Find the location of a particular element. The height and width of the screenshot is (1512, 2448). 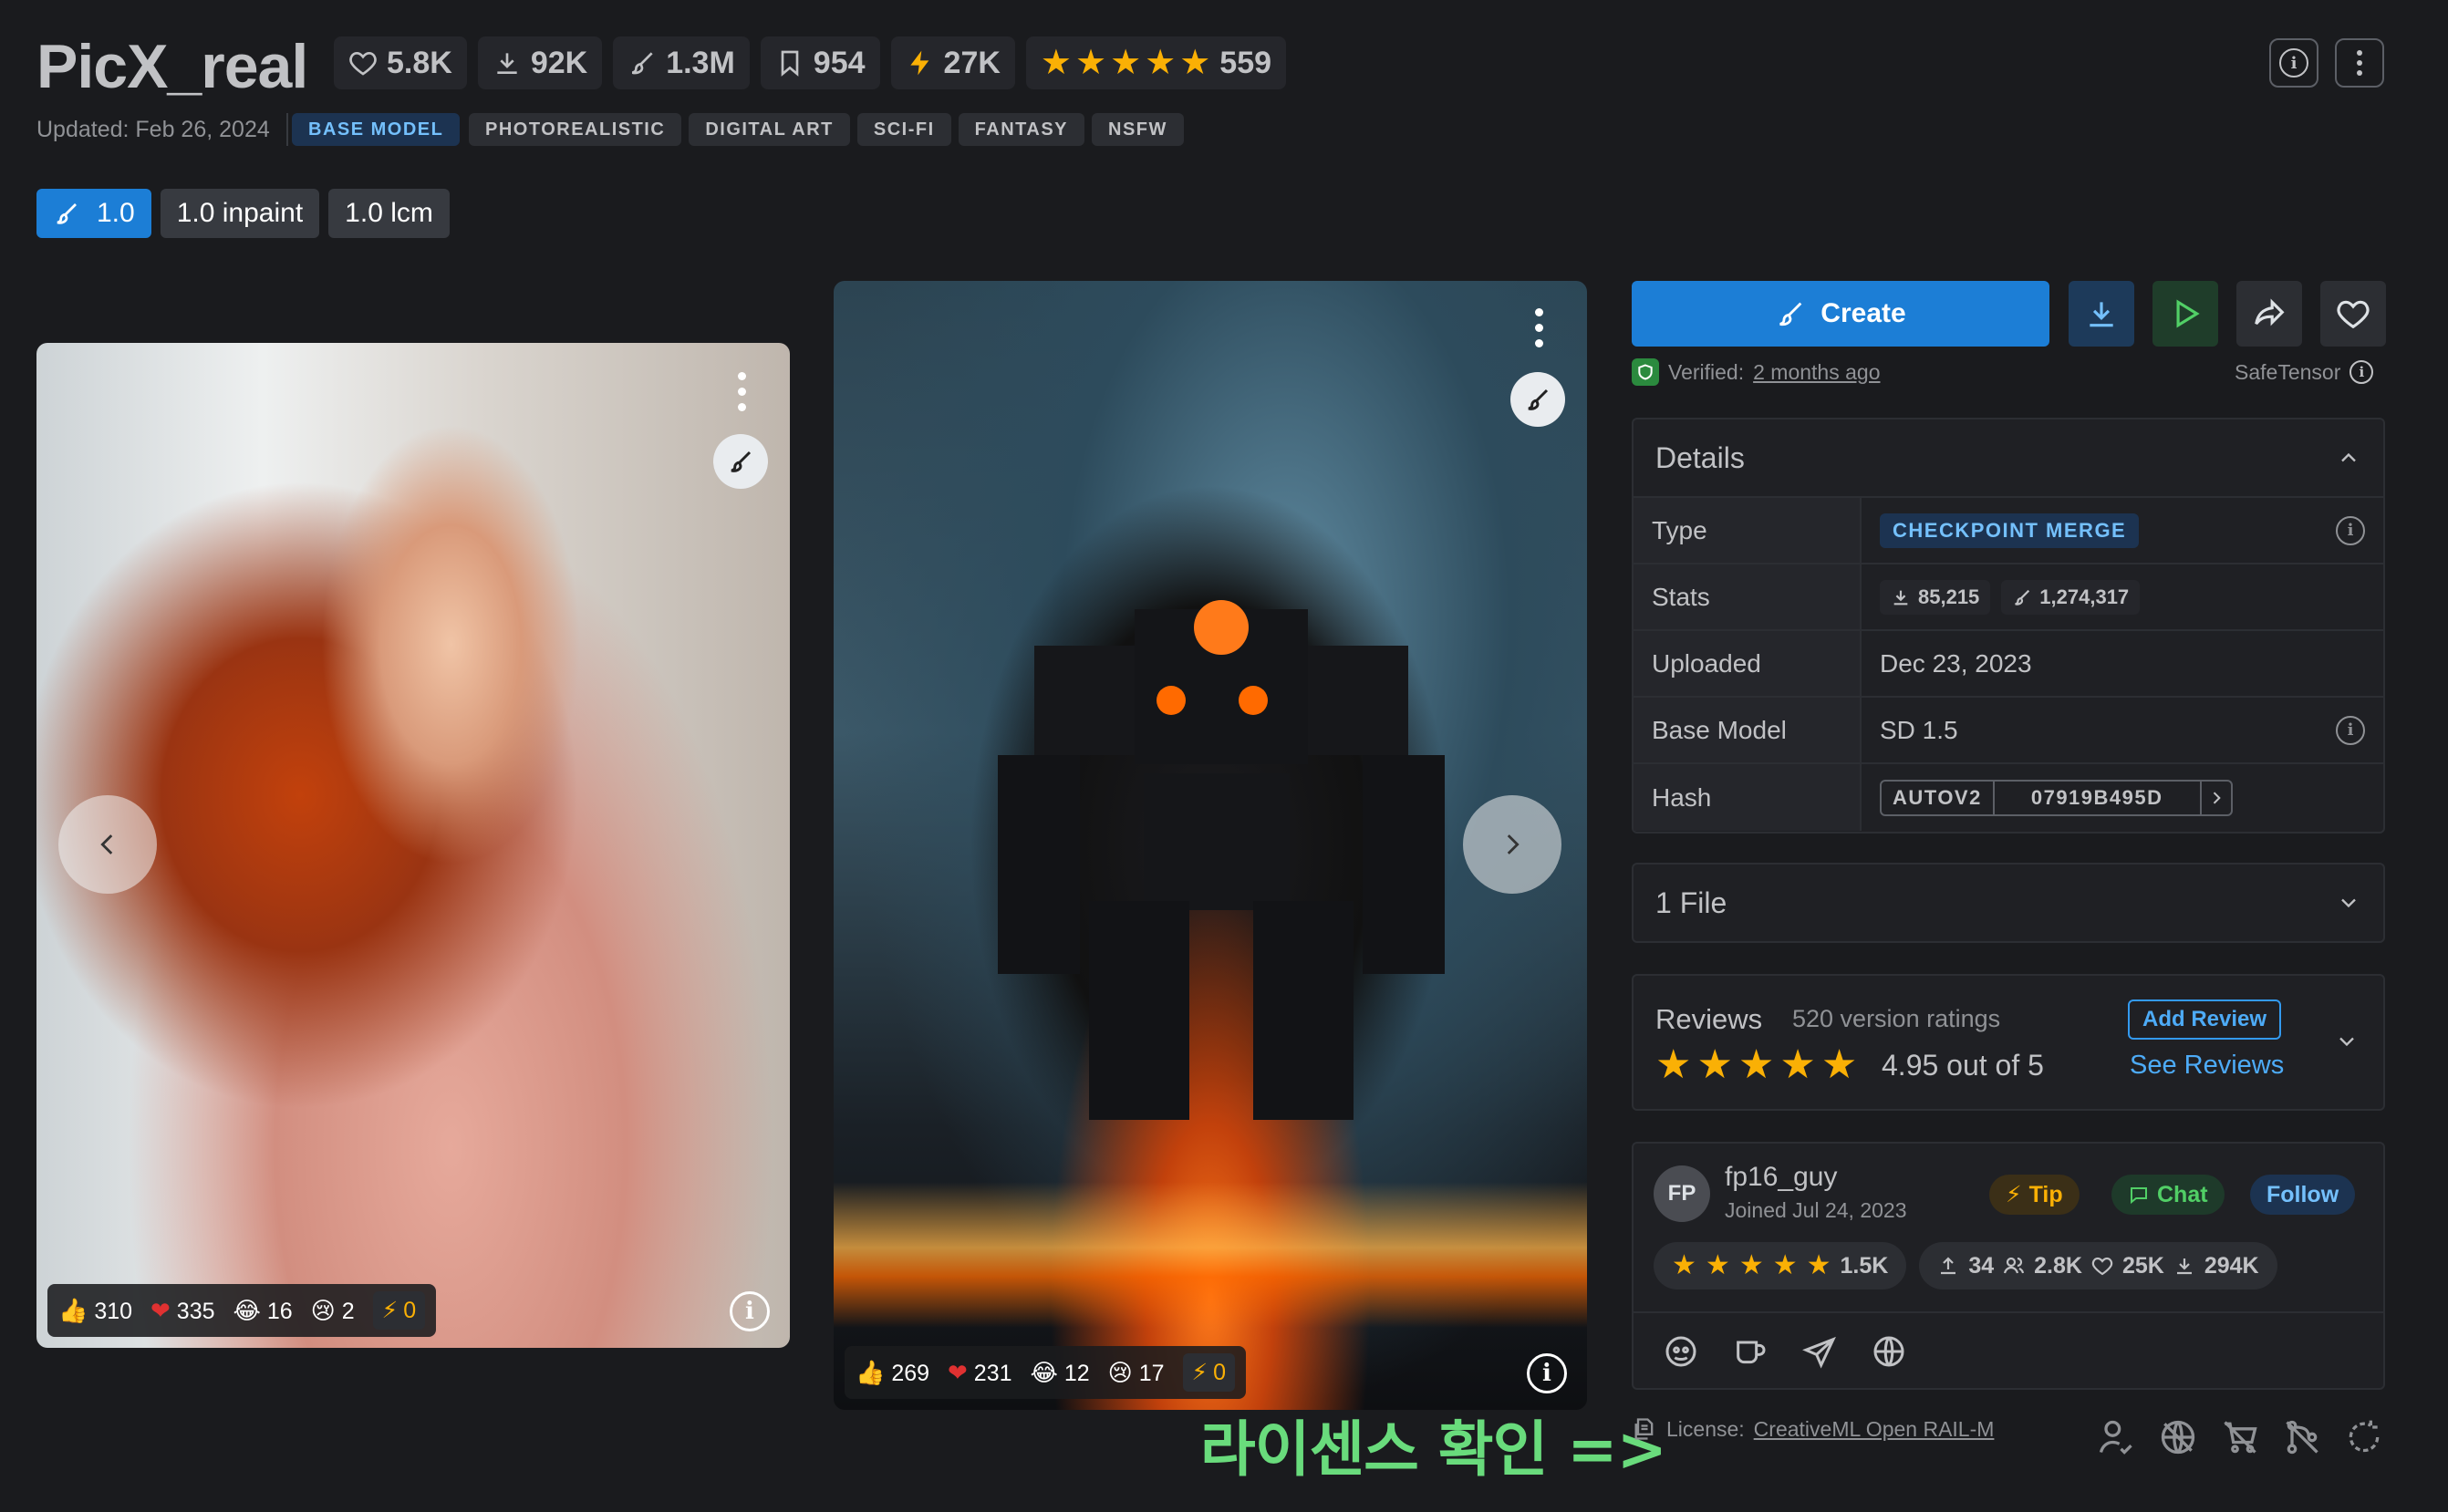

follow-button: Follow is located at coordinates (2303, 1195).